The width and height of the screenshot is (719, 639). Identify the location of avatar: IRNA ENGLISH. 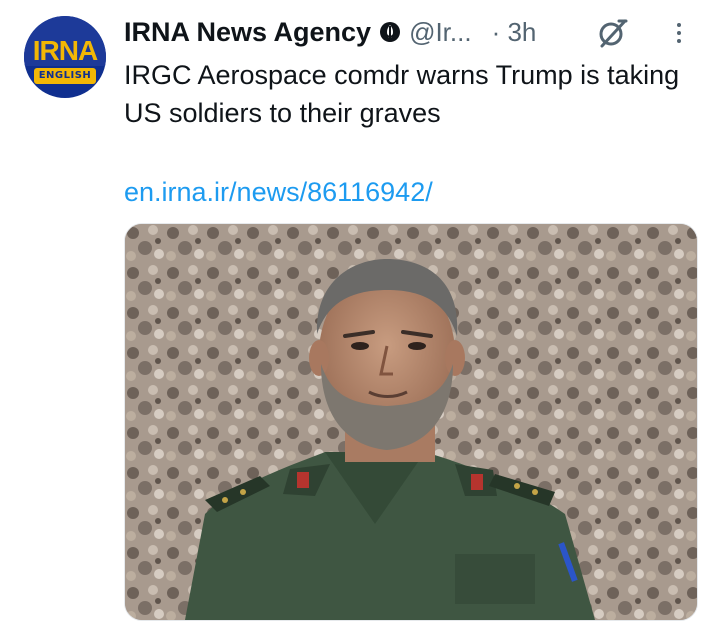
(65, 57).